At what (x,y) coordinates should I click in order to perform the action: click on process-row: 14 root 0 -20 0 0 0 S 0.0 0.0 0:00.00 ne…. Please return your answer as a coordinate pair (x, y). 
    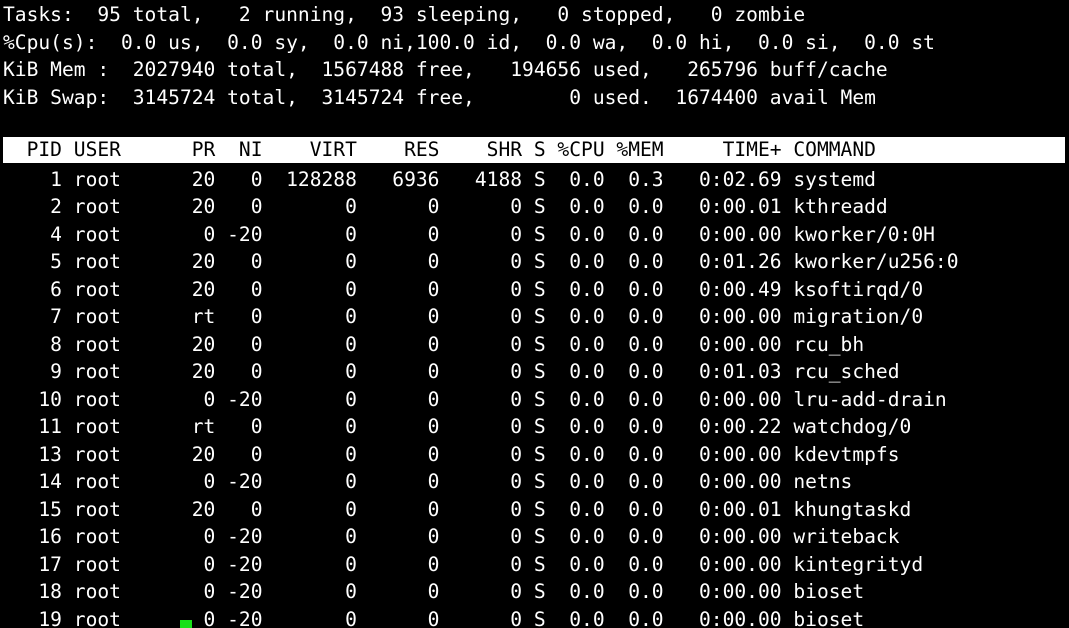
    Looking at the image, I should click on (427, 482).